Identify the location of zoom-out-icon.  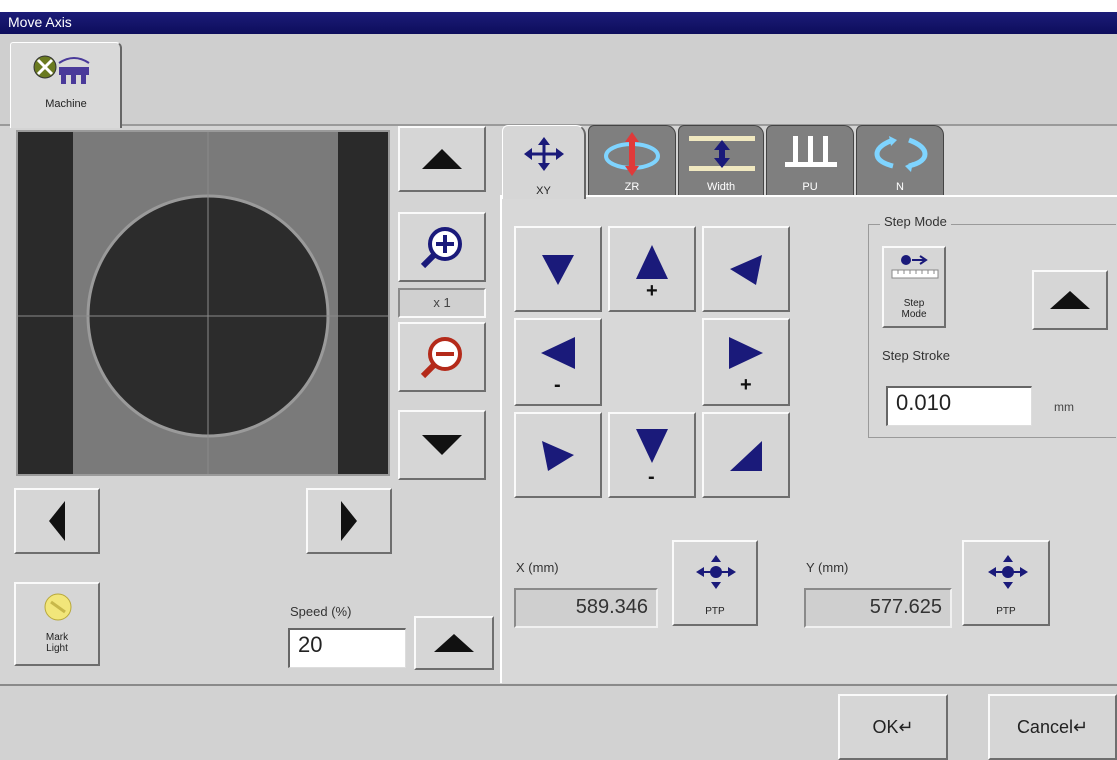
(441, 358).